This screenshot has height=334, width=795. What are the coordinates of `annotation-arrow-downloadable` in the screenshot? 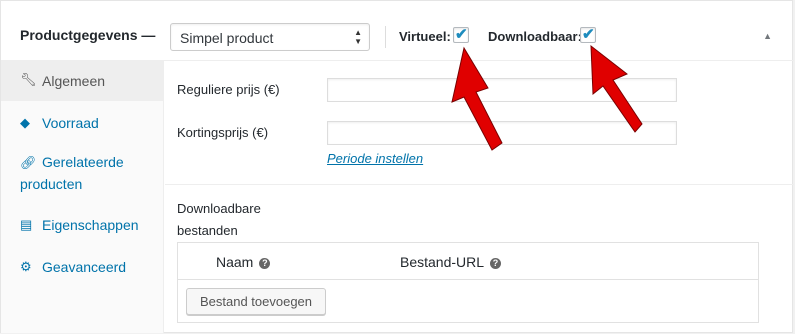 It's located at (616, 88).